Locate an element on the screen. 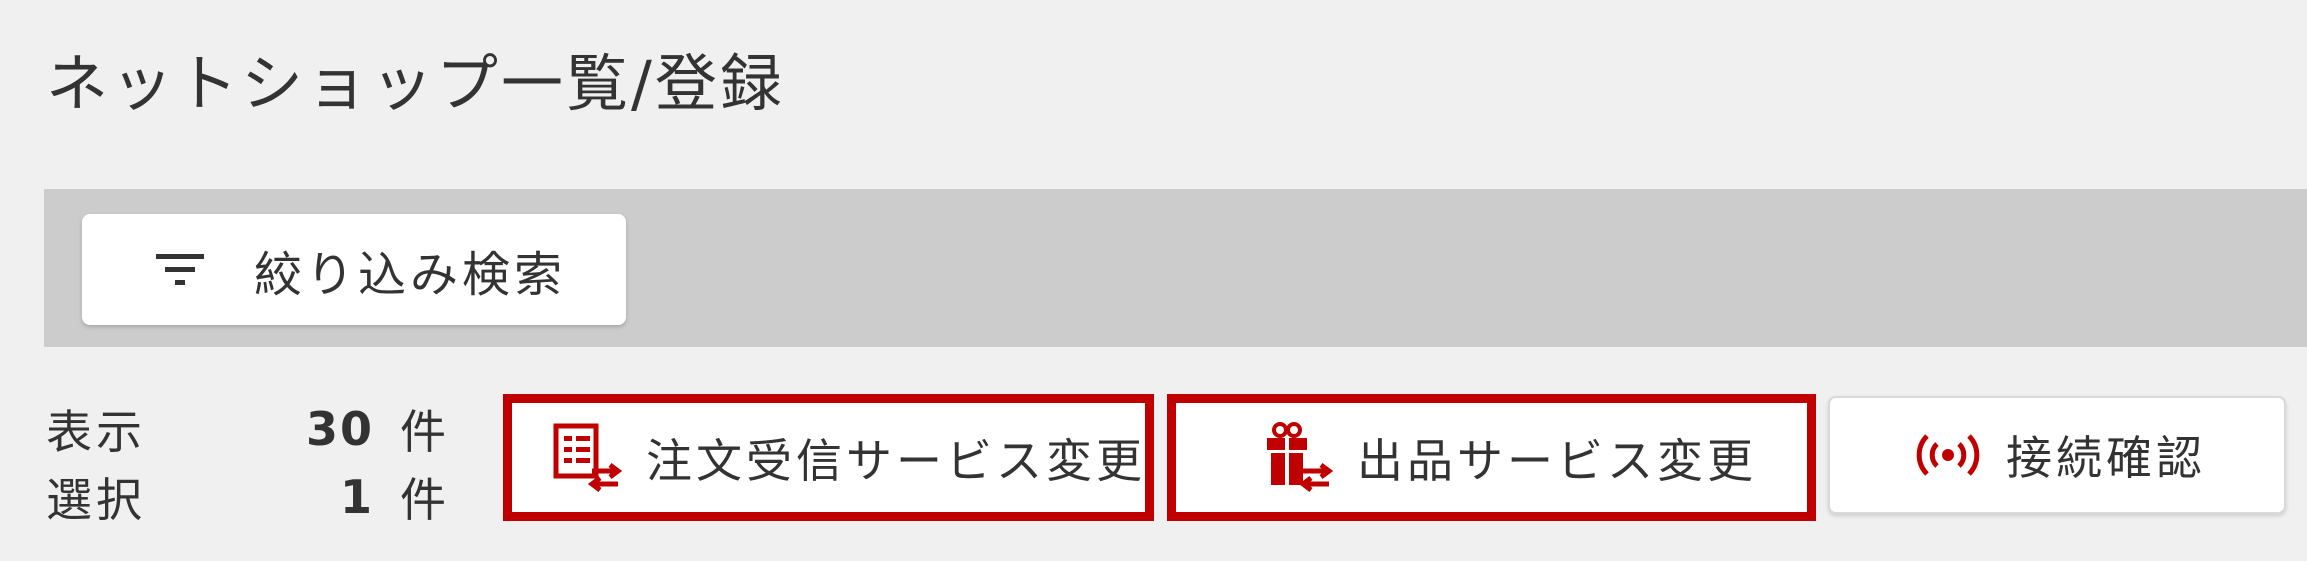  filter-search-button: 絞り込み検索 is located at coordinates (354, 269).